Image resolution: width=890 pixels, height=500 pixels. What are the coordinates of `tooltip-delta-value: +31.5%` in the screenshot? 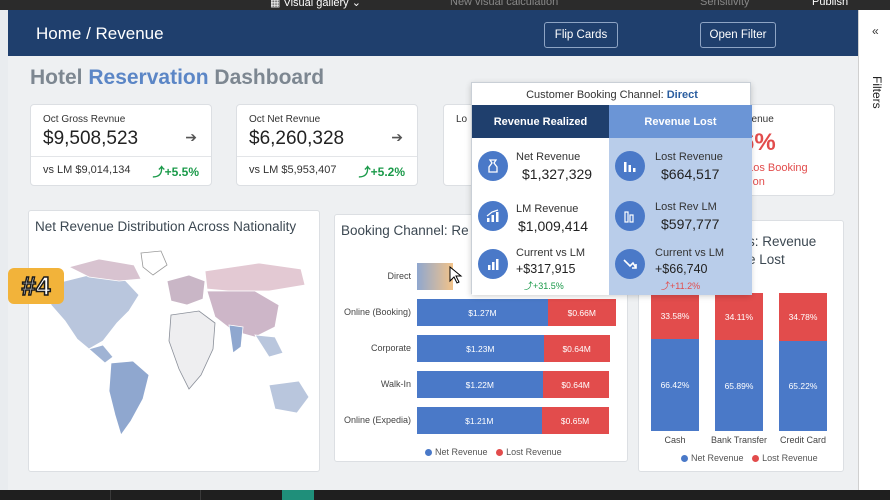 It's located at (548, 286).